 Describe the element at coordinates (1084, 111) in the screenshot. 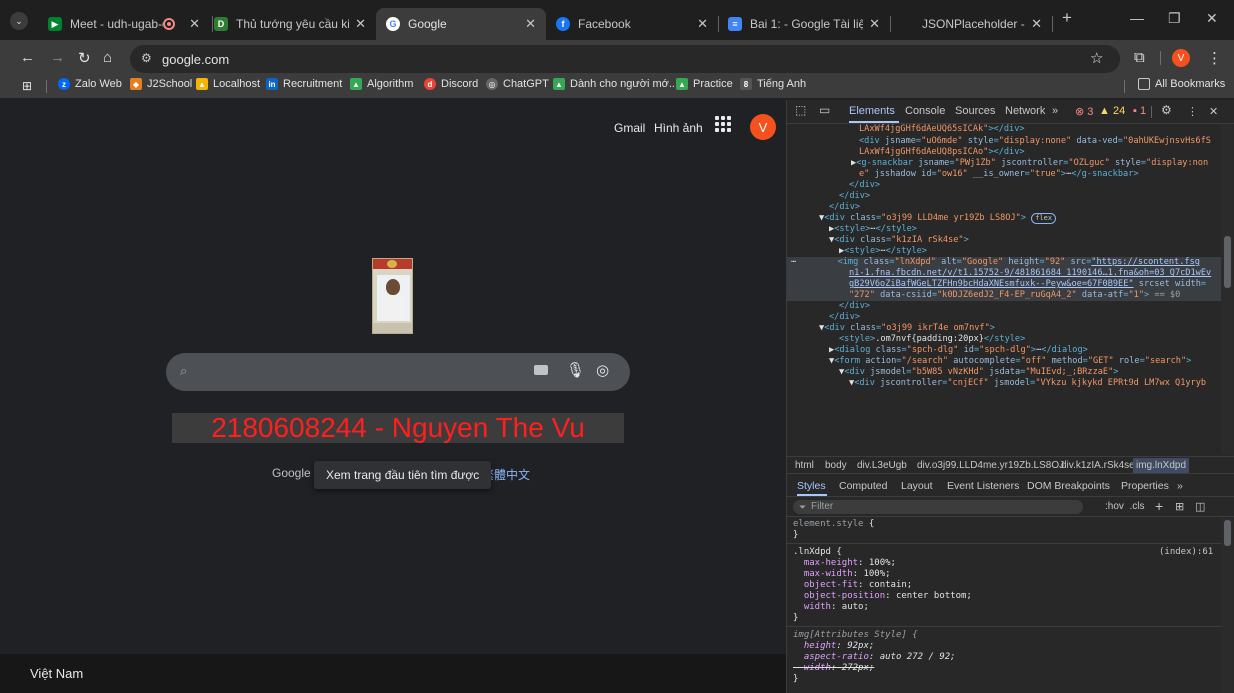

I see `error-count: ⊗ 3` at that location.